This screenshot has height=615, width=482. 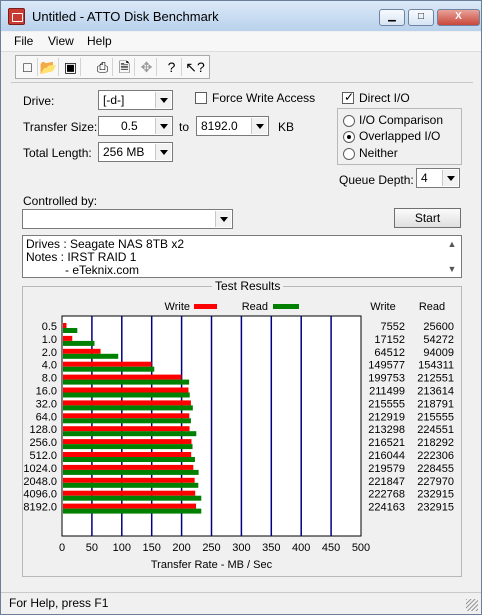 I want to click on total-length-value: 256 MB, so click(x=124, y=152).